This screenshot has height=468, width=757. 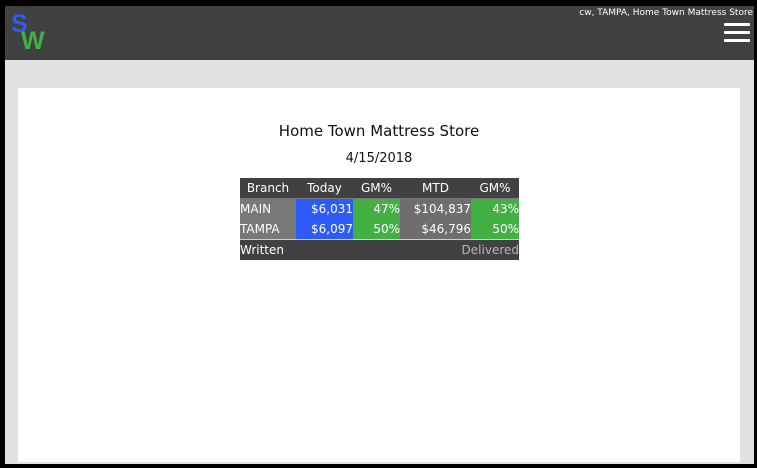 I want to click on column-header-today: Today, so click(x=324, y=188).